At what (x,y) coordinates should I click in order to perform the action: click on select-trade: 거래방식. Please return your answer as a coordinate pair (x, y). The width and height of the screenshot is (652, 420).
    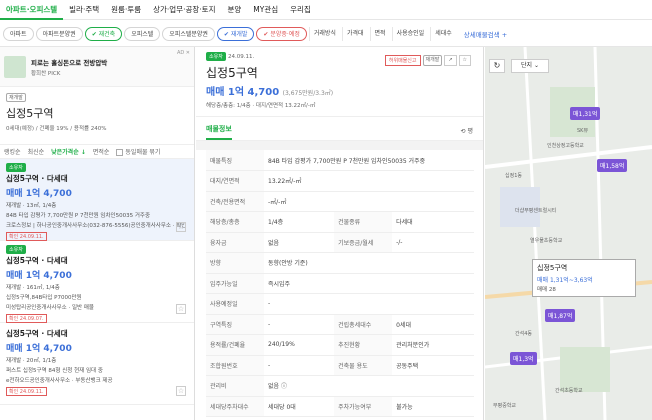
    Looking at the image, I should click on (324, 33).